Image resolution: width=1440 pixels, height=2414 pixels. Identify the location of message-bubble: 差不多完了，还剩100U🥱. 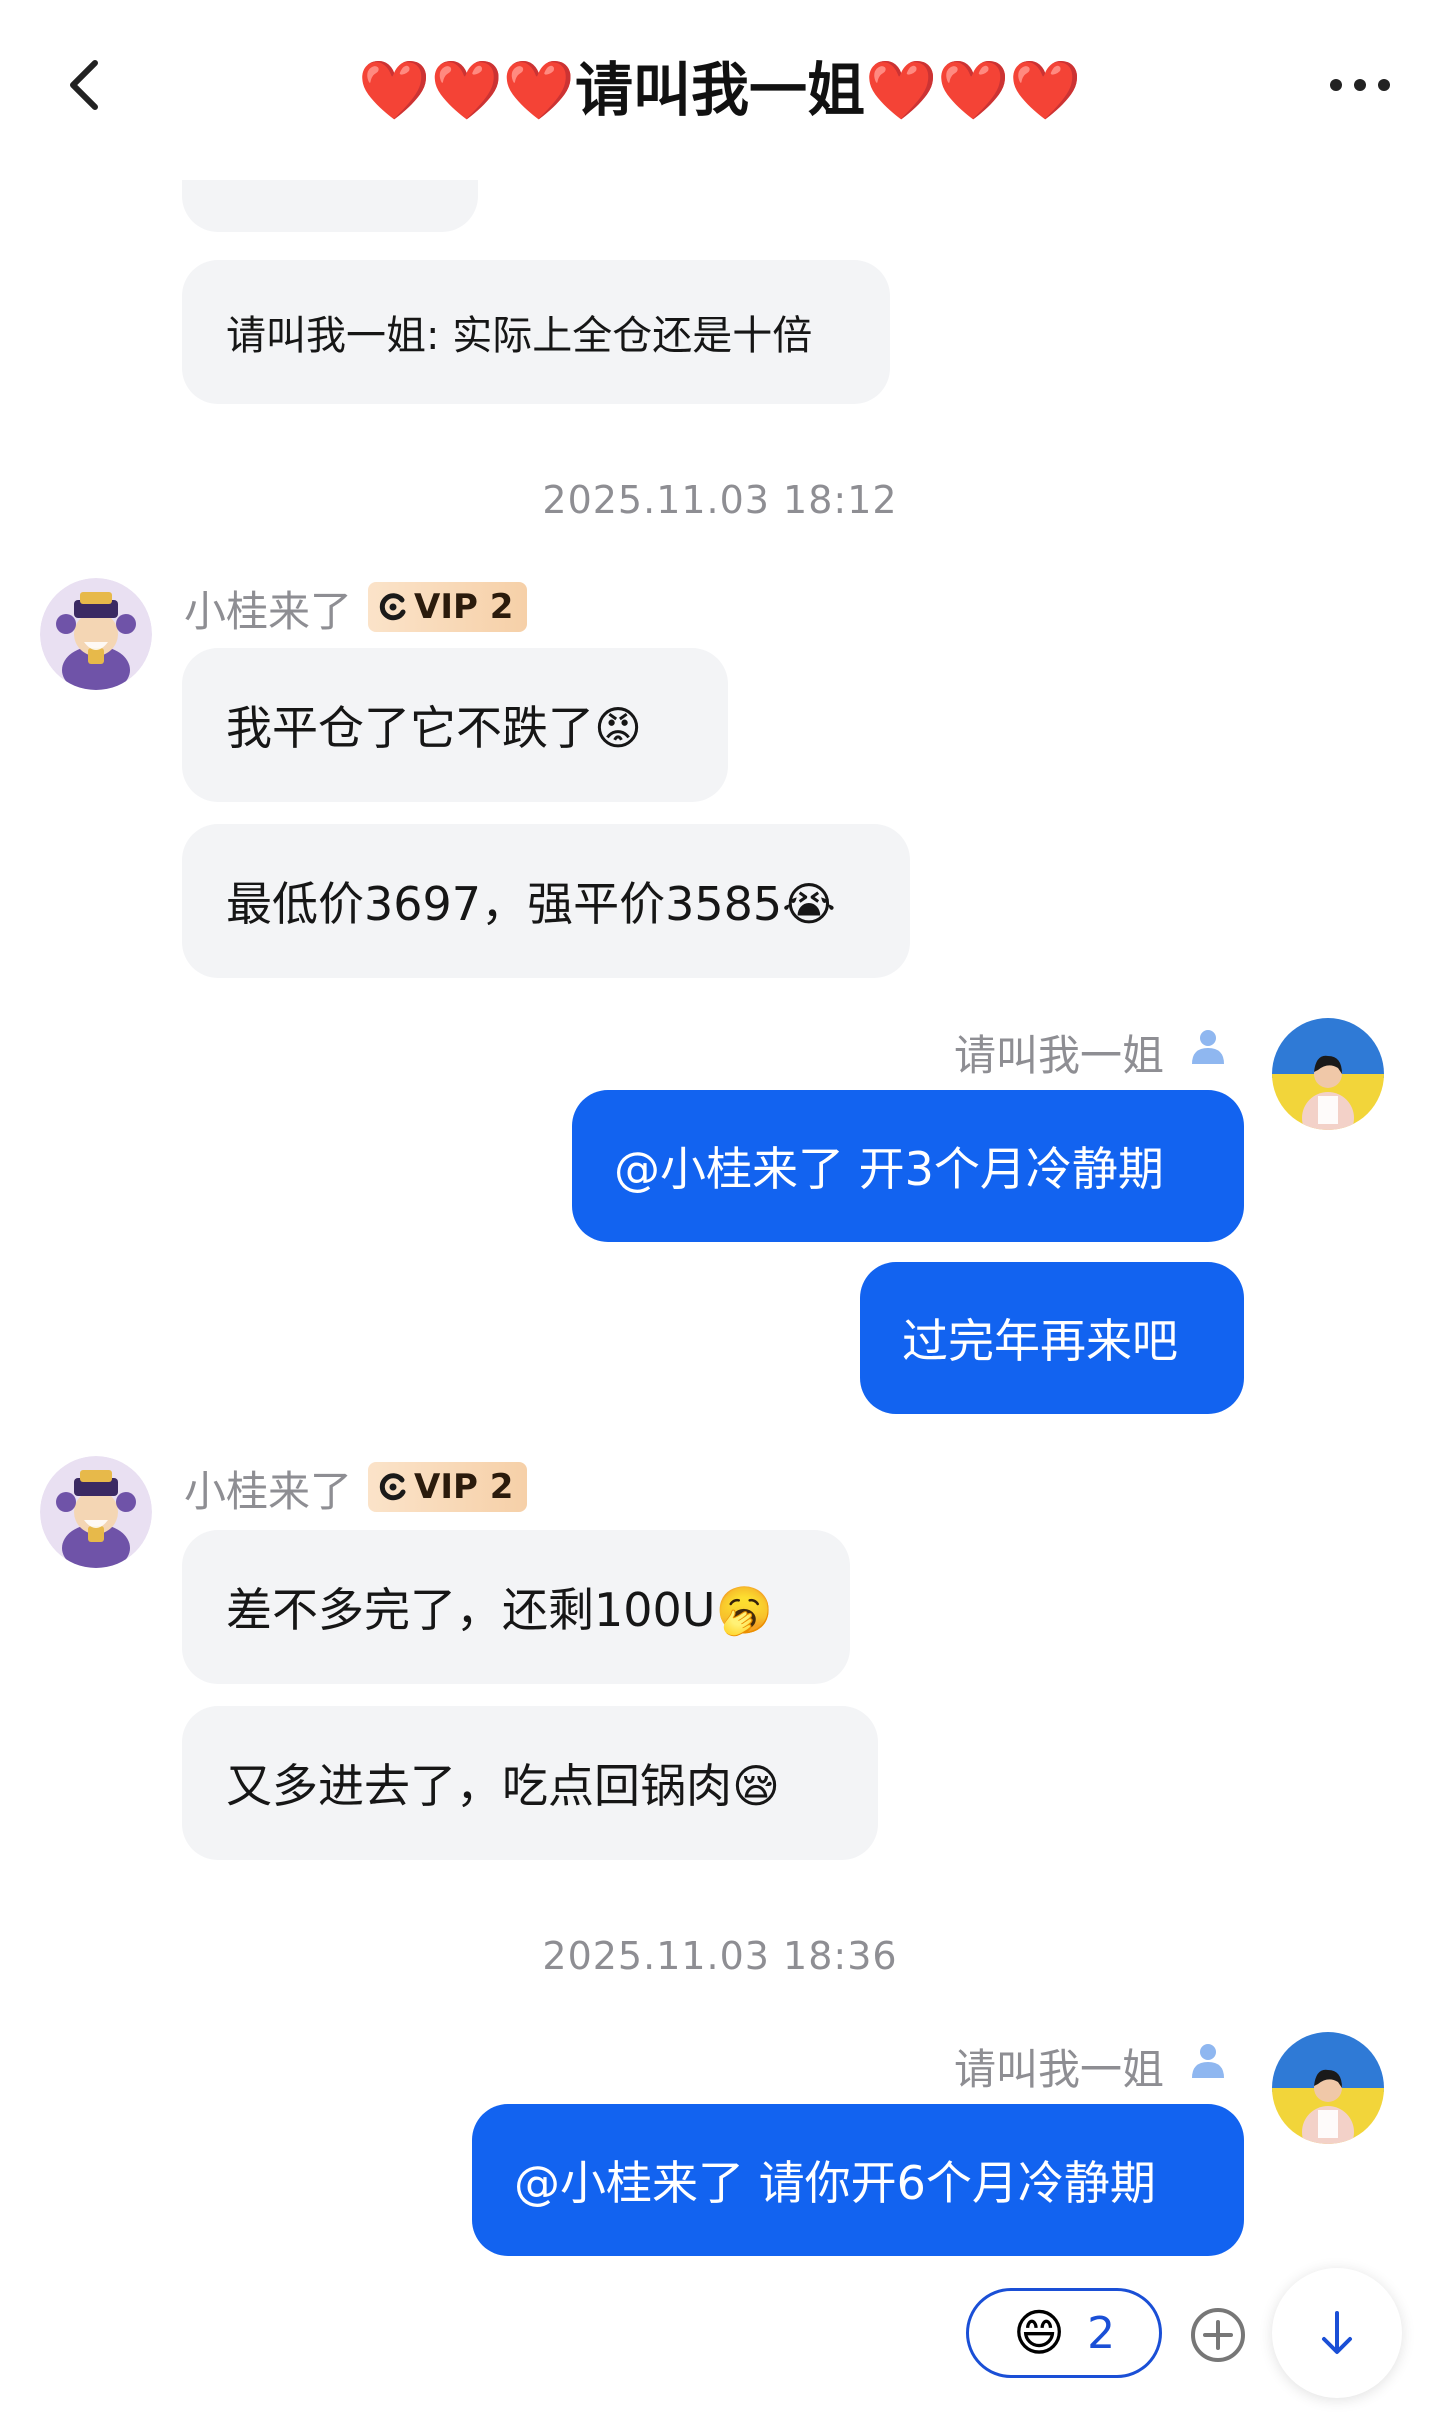
(516, 1607).